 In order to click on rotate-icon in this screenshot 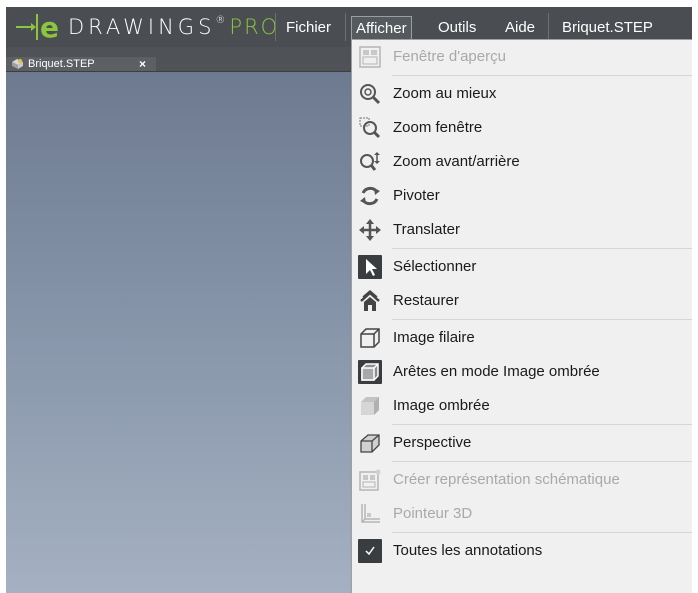, I will do `click(370, 196)`.